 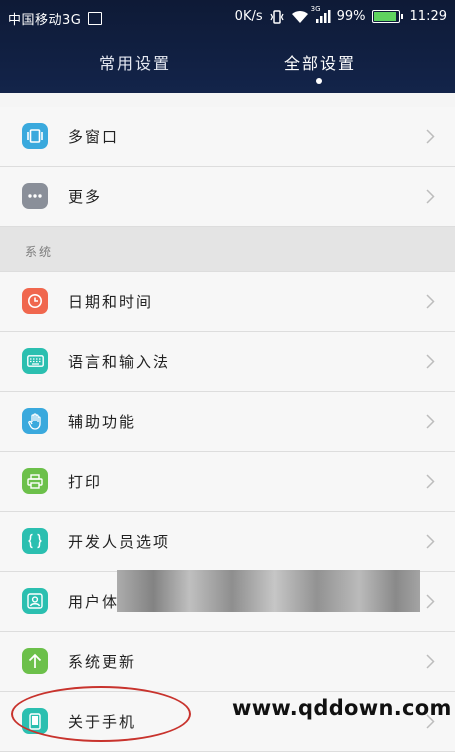 I want to click on list-item-label: 多窗口, so click(x=94, y=137).